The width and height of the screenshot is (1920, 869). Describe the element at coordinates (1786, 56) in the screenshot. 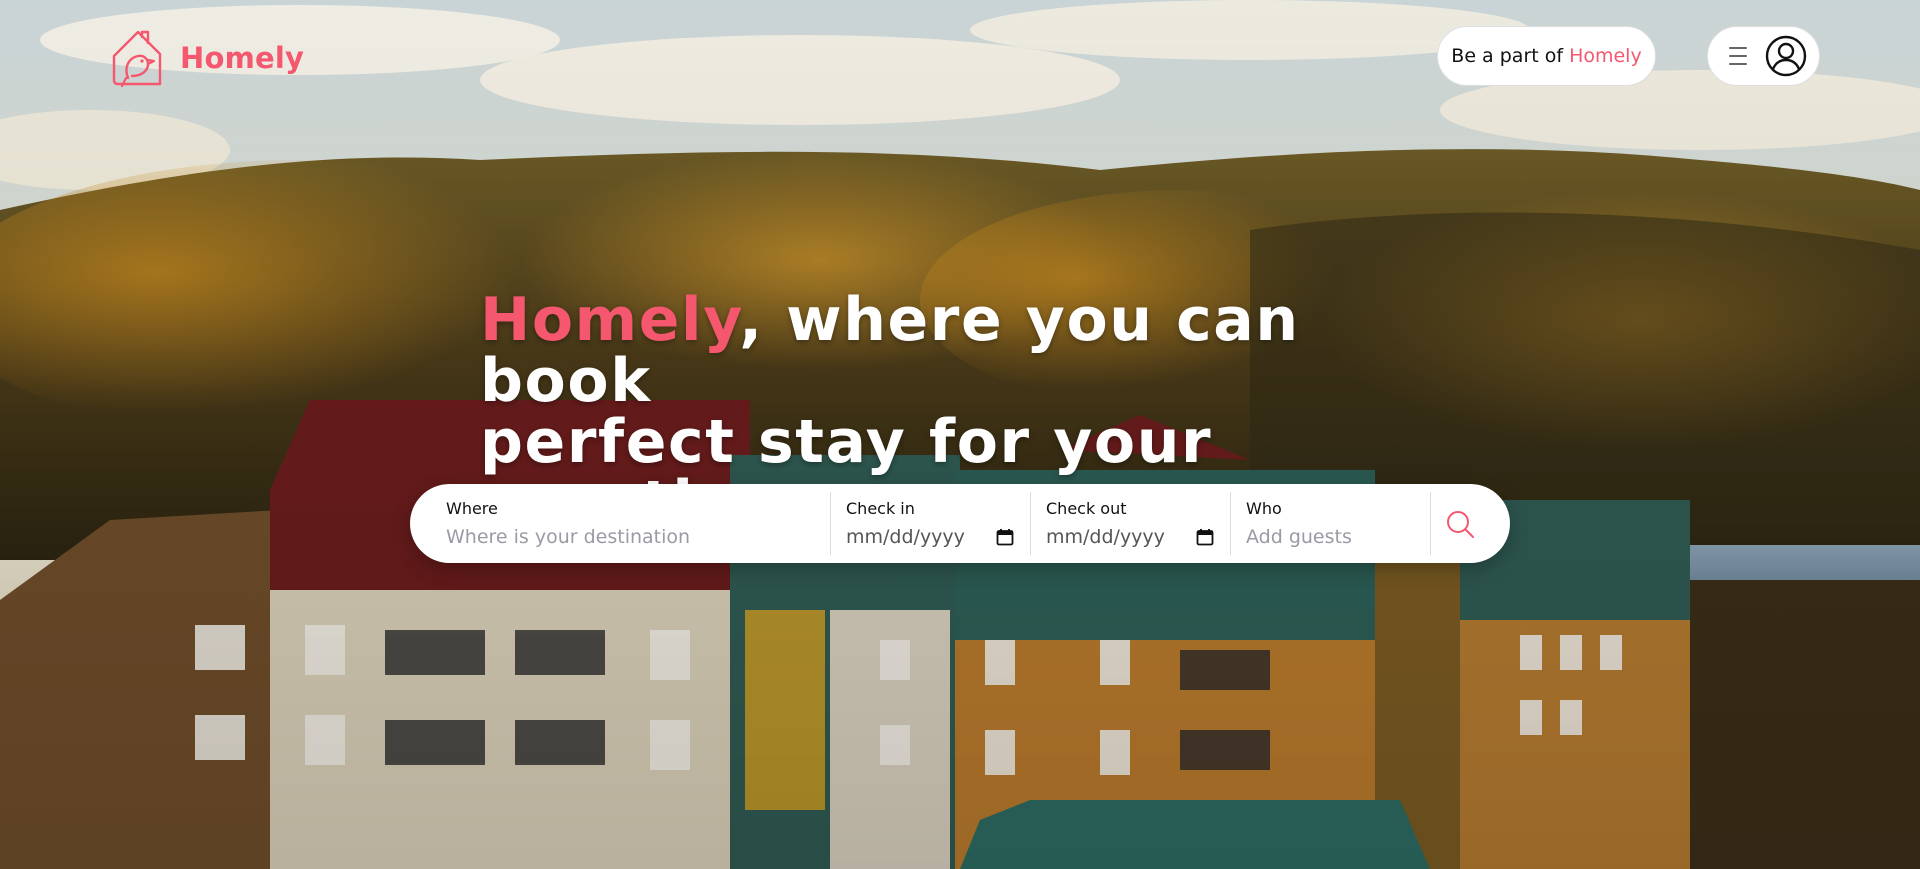

I see `user-circle-icon` at that location.